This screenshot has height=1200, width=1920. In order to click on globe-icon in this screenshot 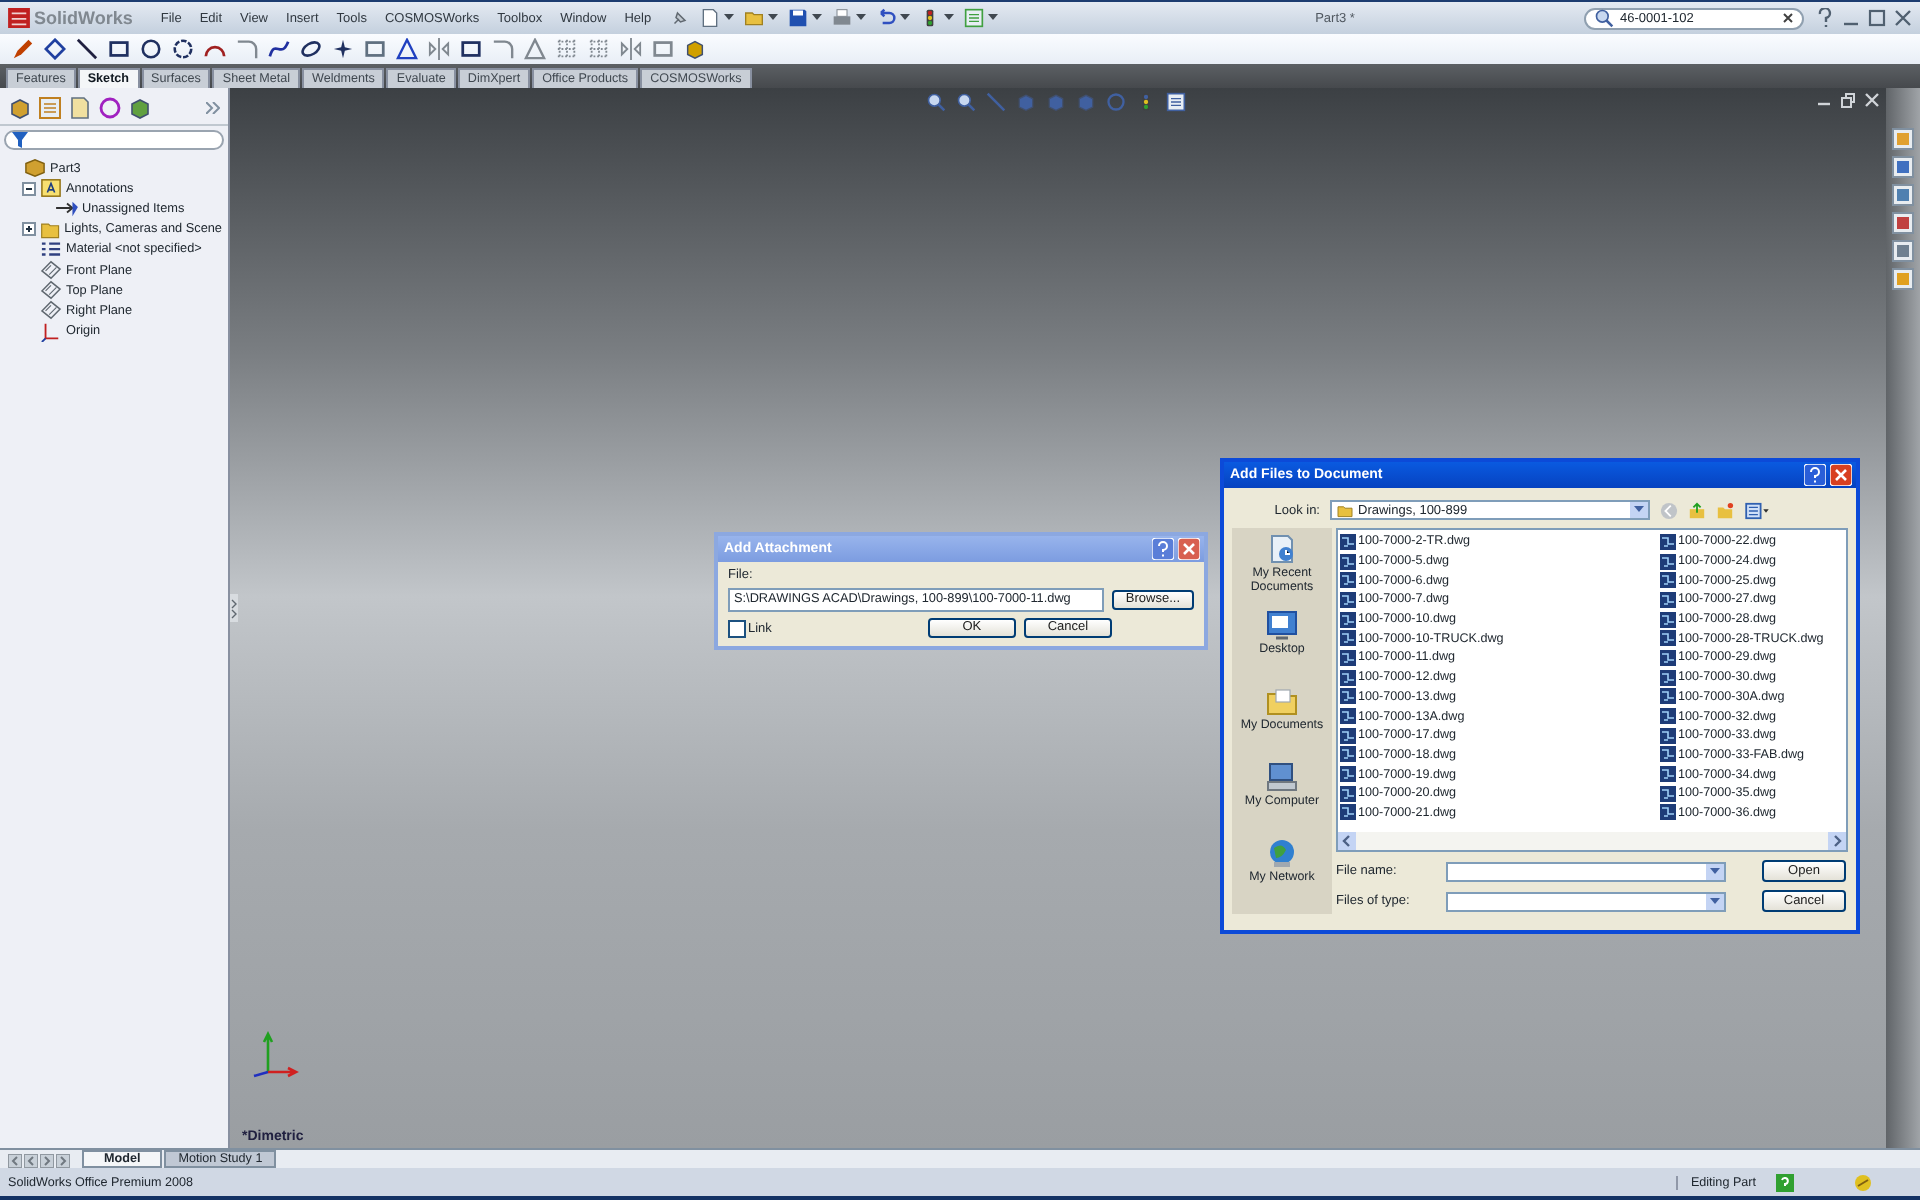, I will do `click(1281, 853)`.